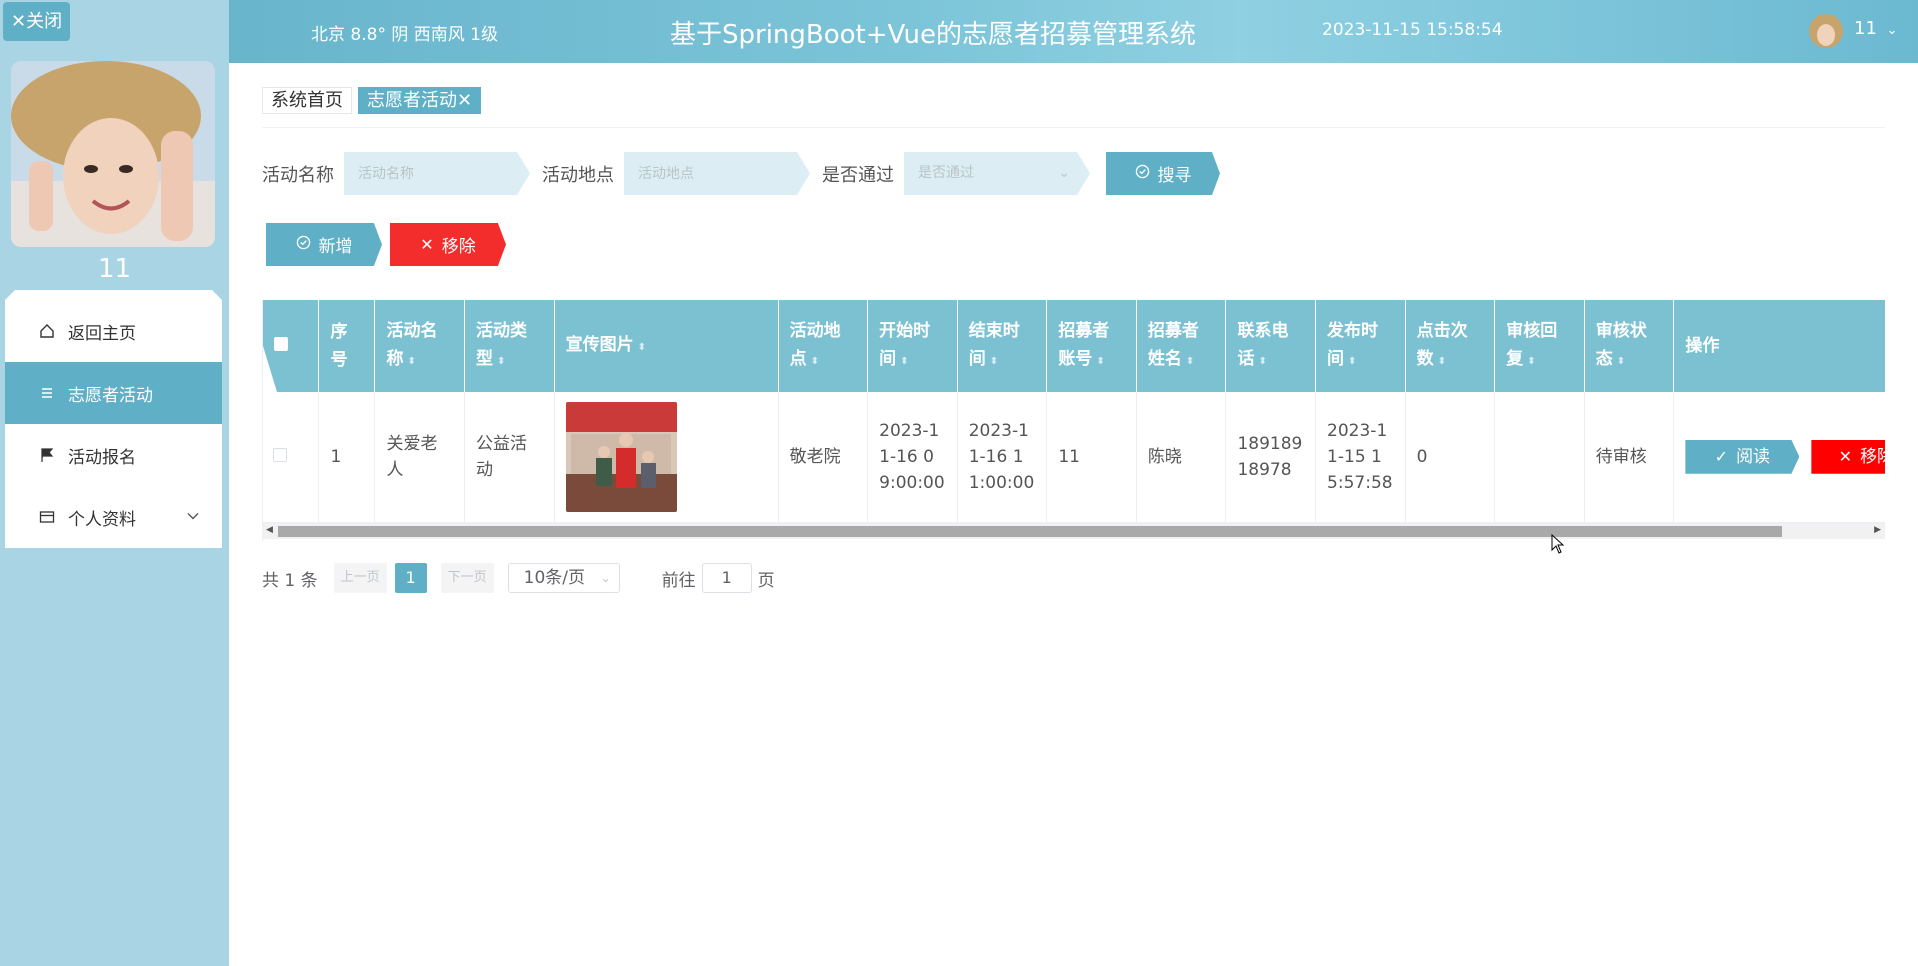  I want to click on cell-recruiter-name: 陈晓, so click(1181, 457).